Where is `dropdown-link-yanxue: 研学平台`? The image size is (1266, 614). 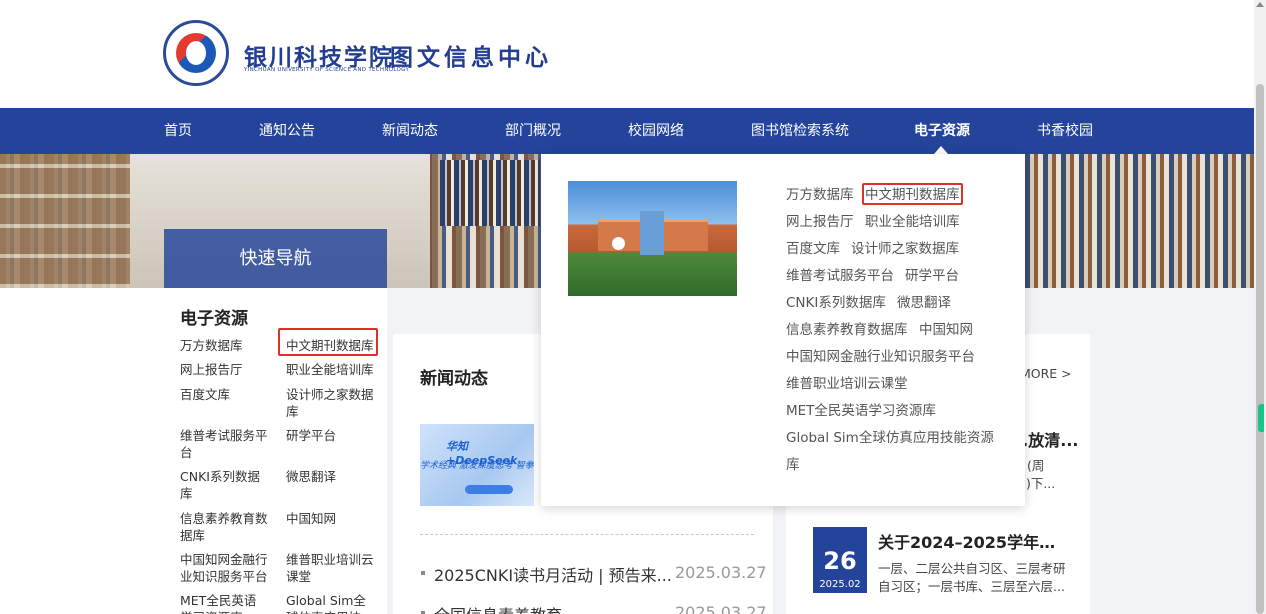
dropdown-link-yanxue: 研学平台 is located at coordinates (932, 276).